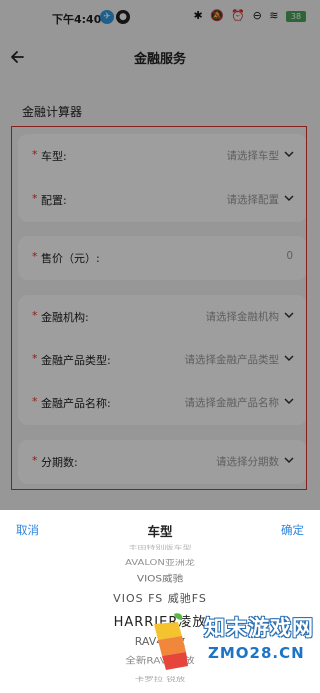 The width and height of the screenshot is (320, 693). Describe the element at coordinates (249, 15) in the screenshot. I see `status-icons: ✱ 🔕 ⏰ ⊖ ≋ 38` at that location.